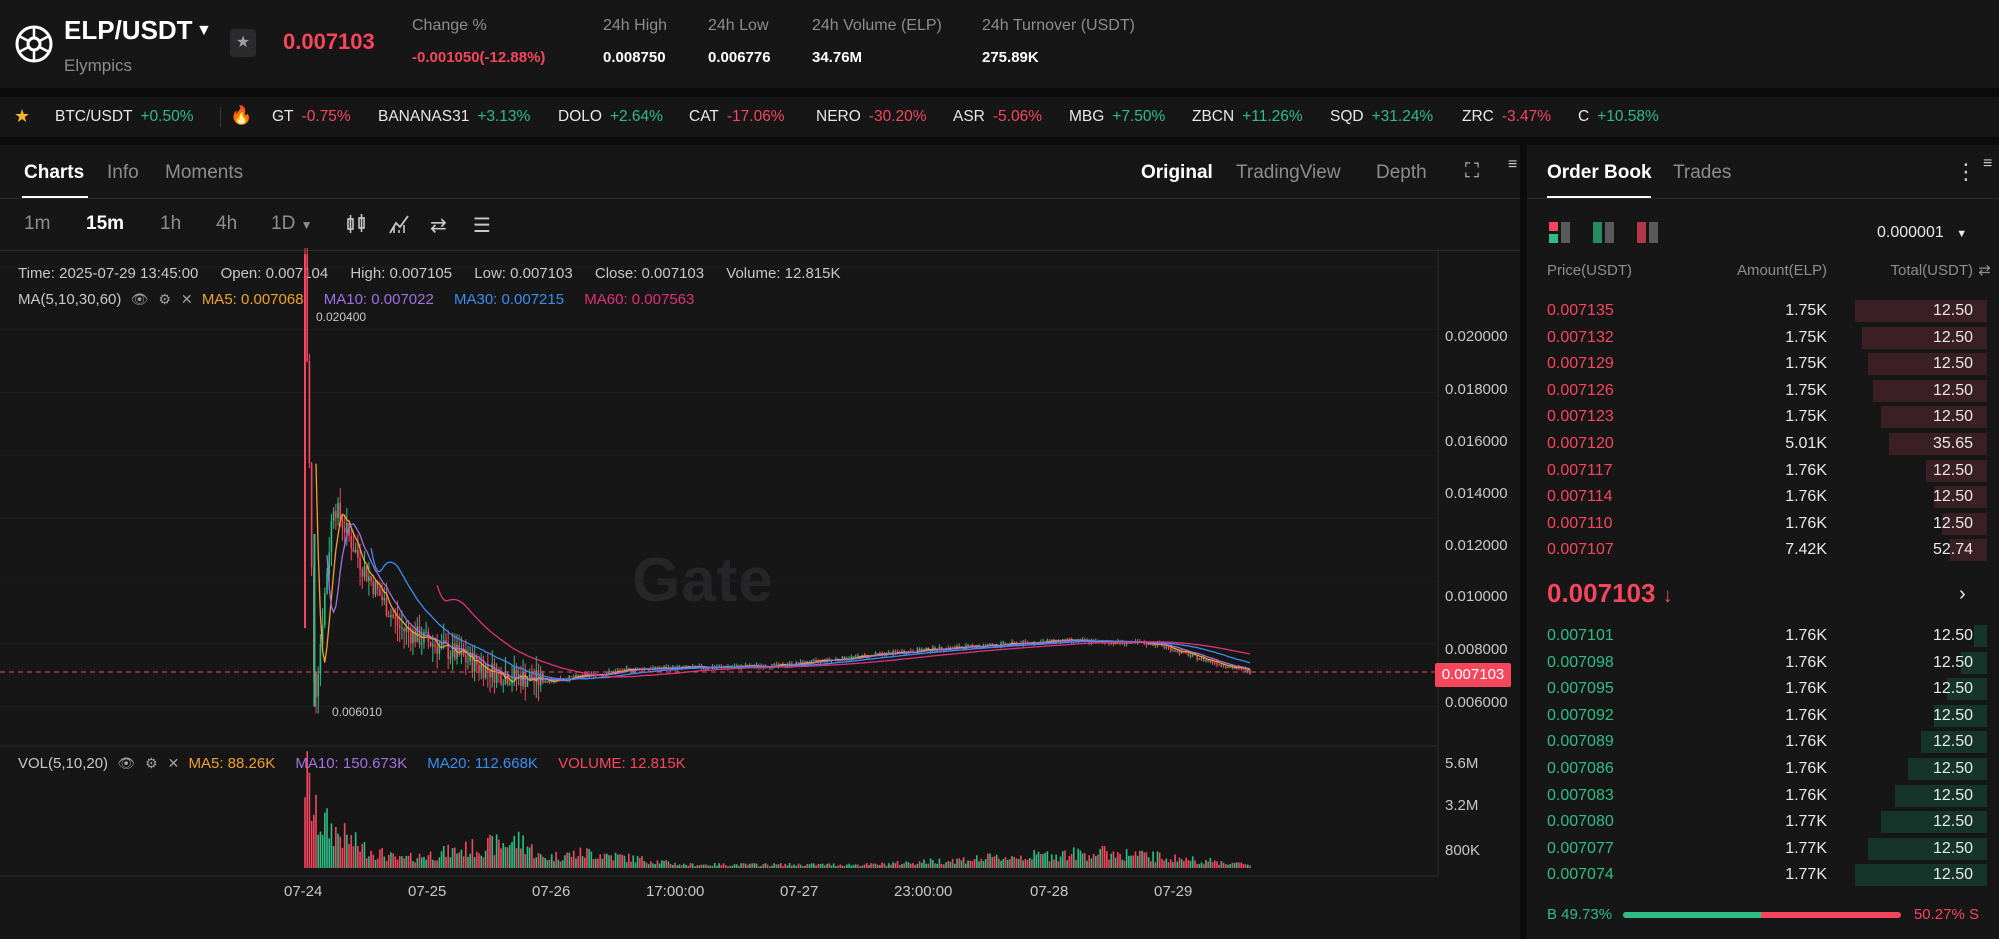  What do you see at coordinates (1763, 338) in the screenshot?
I see `ask-row: 0.007132 1.75K 12.50` at bounding box center [1763, 338].